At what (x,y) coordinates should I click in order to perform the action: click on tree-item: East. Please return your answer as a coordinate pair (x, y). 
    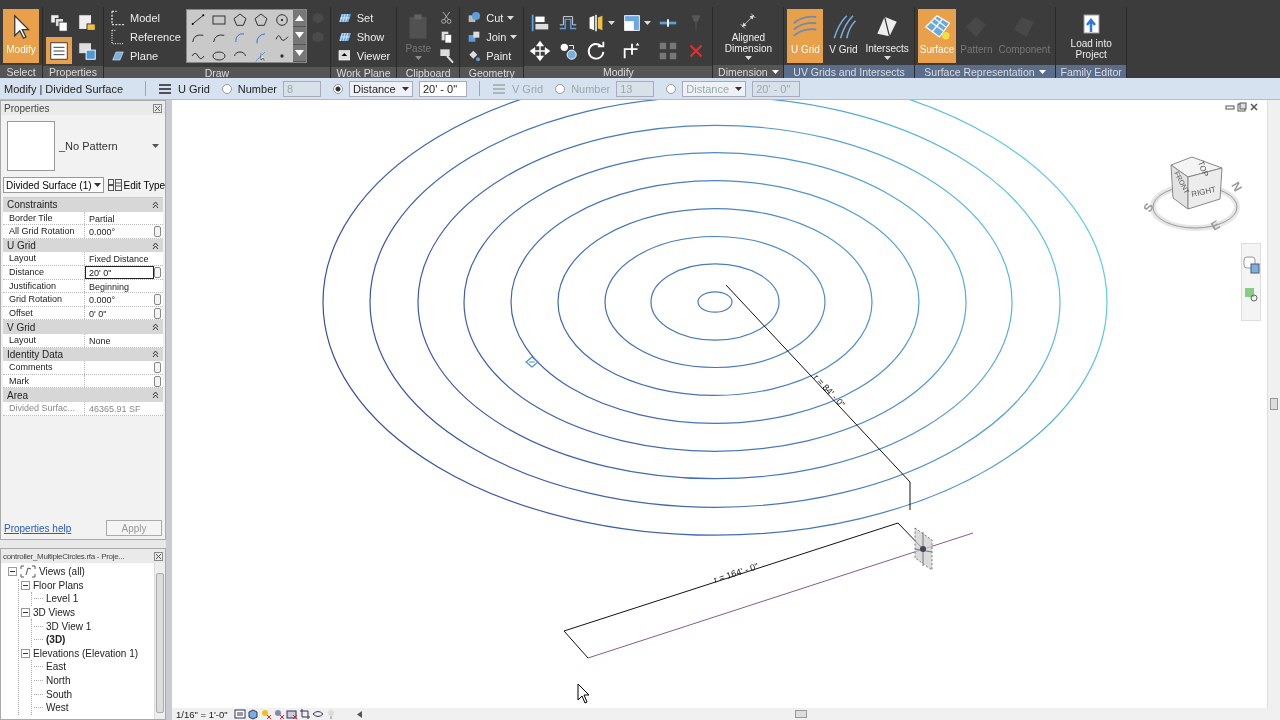
    Looking at the image, I should click on (56, 667).